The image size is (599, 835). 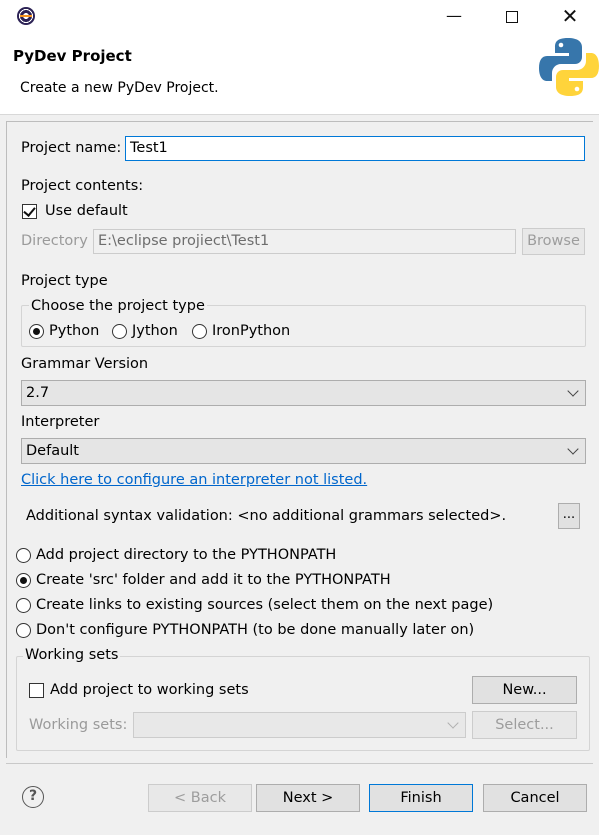 I want to click on maximize-icon, so click(x=512, y=16).